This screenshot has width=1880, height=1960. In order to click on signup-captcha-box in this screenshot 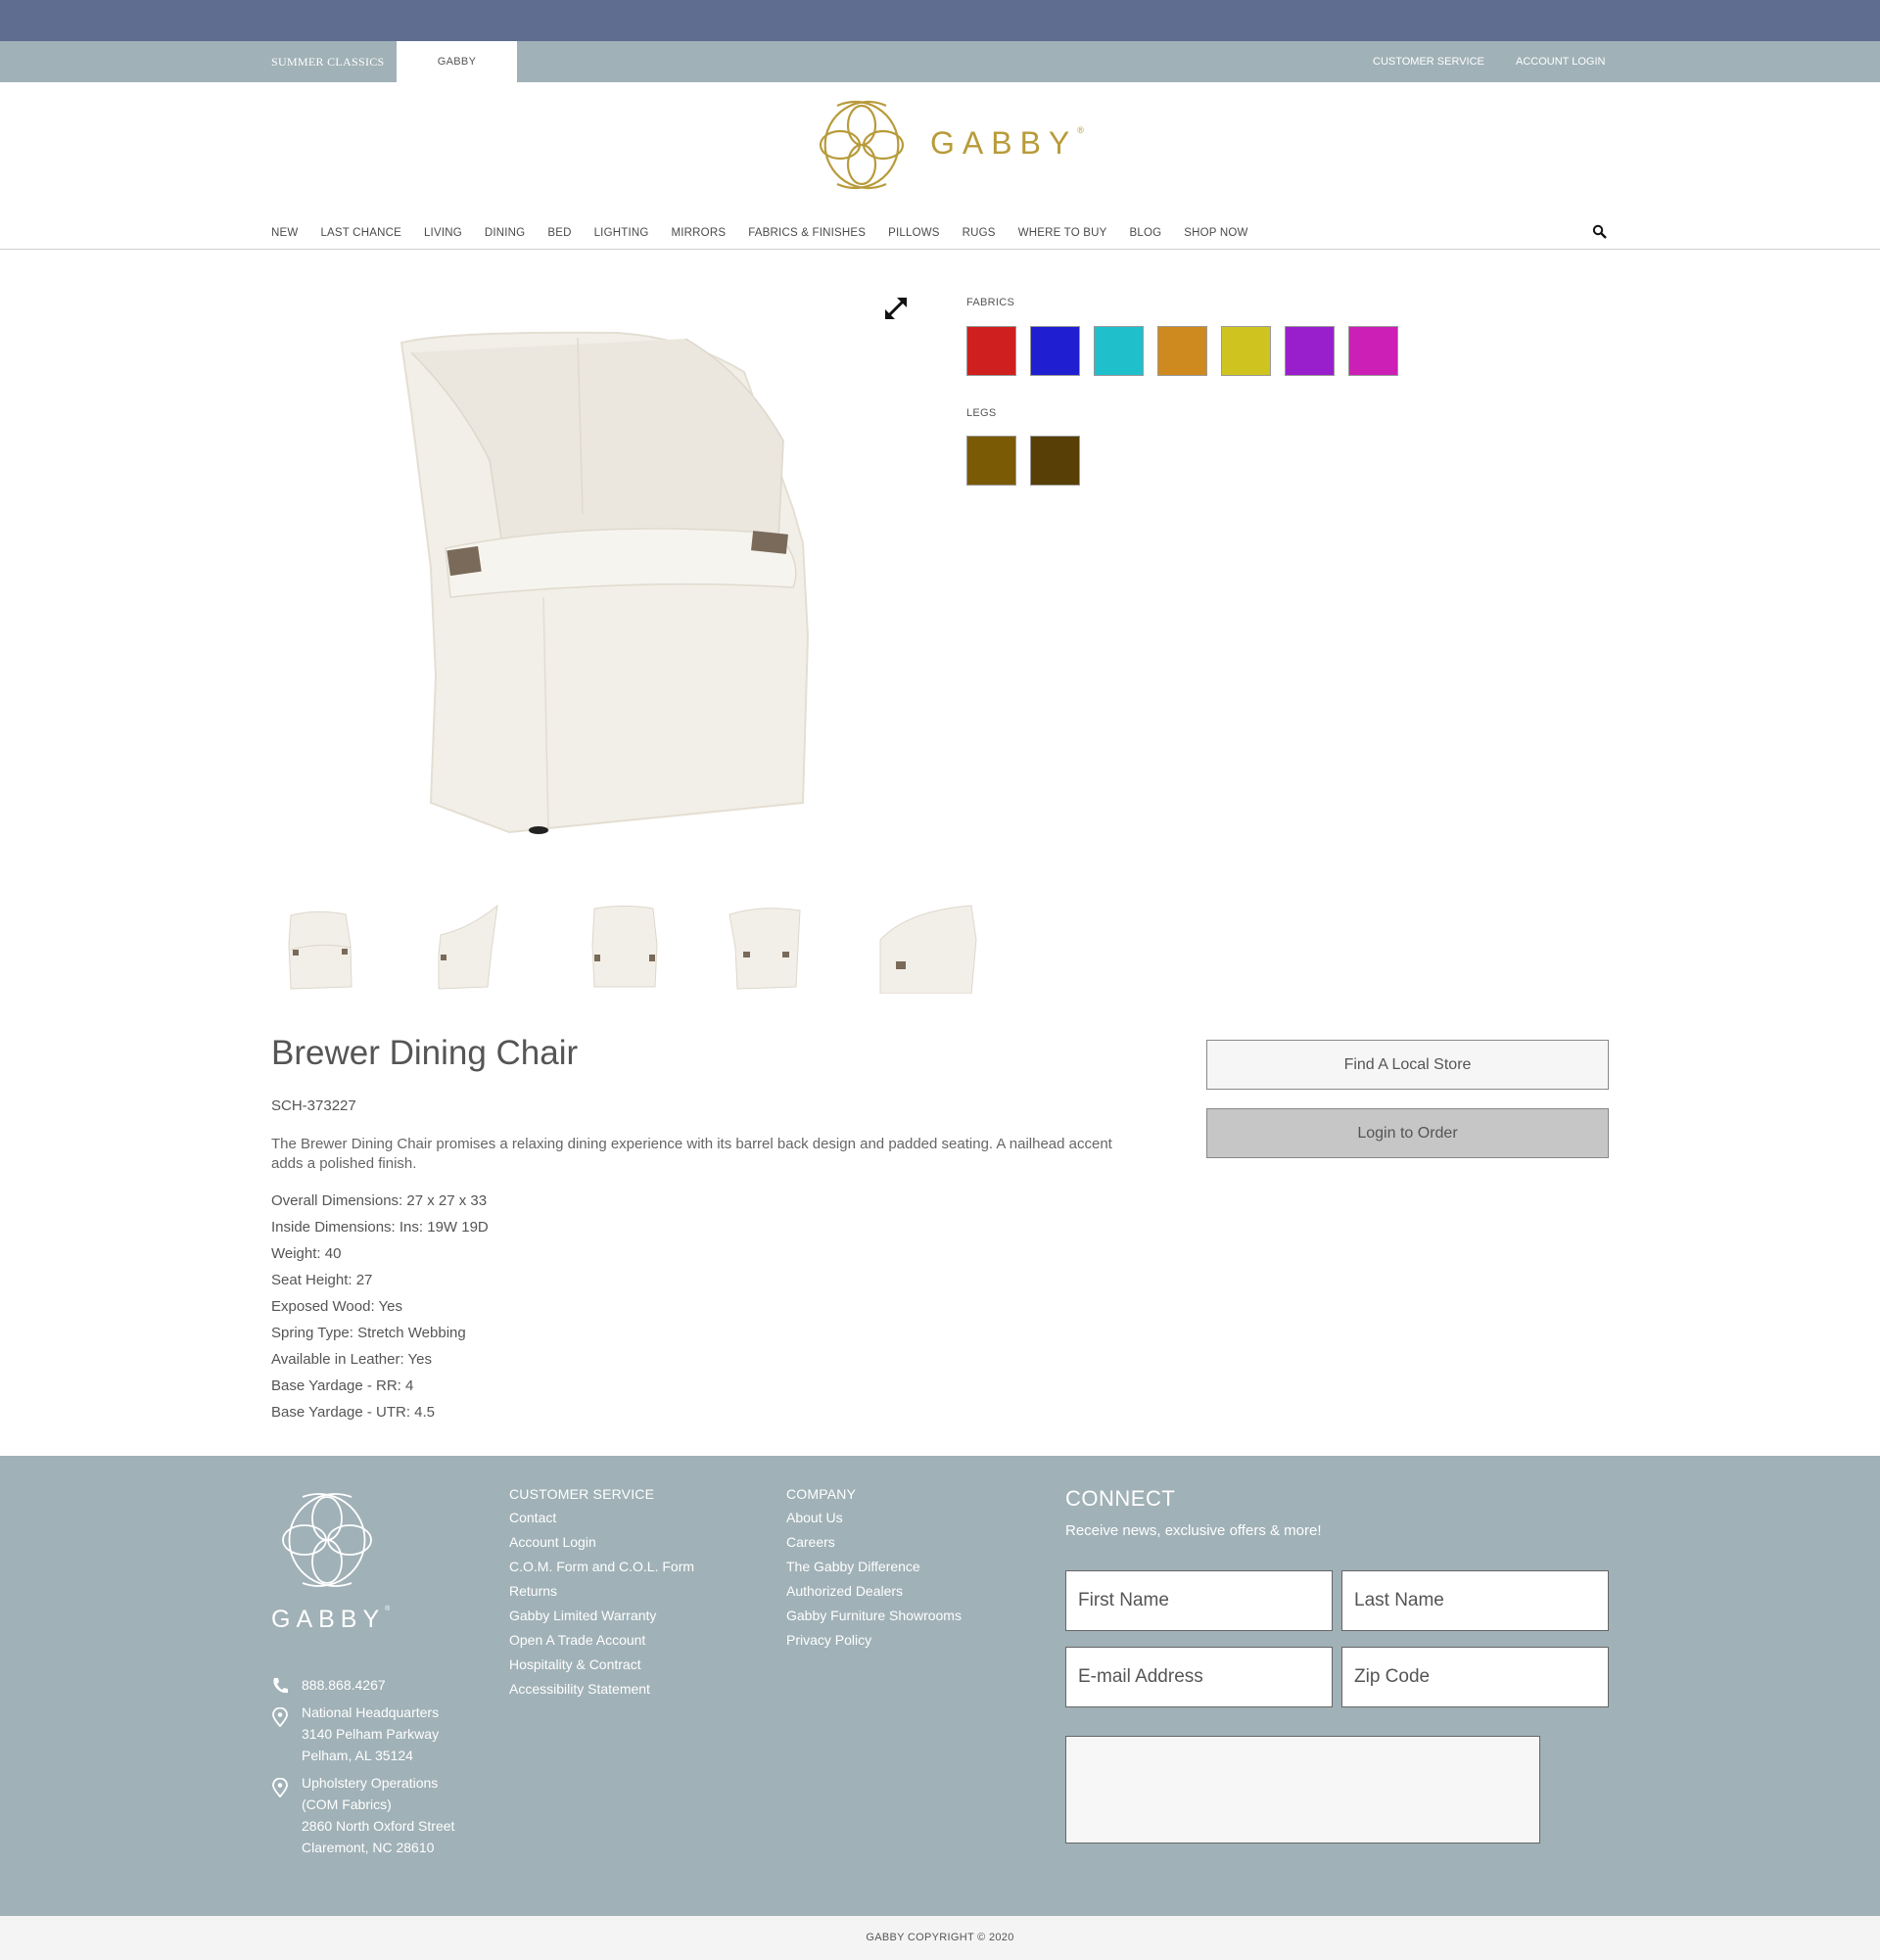, I will do `click(1302, 1789)`.